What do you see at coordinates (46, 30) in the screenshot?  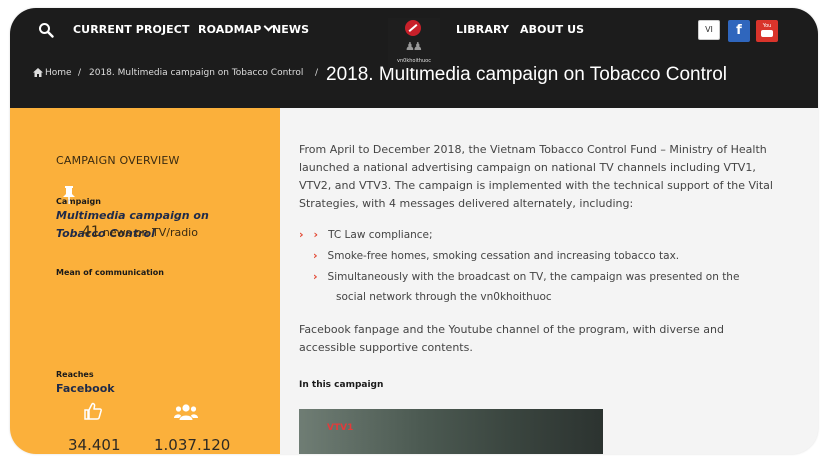 I see `search-icon` at bounding box center [46, 30].